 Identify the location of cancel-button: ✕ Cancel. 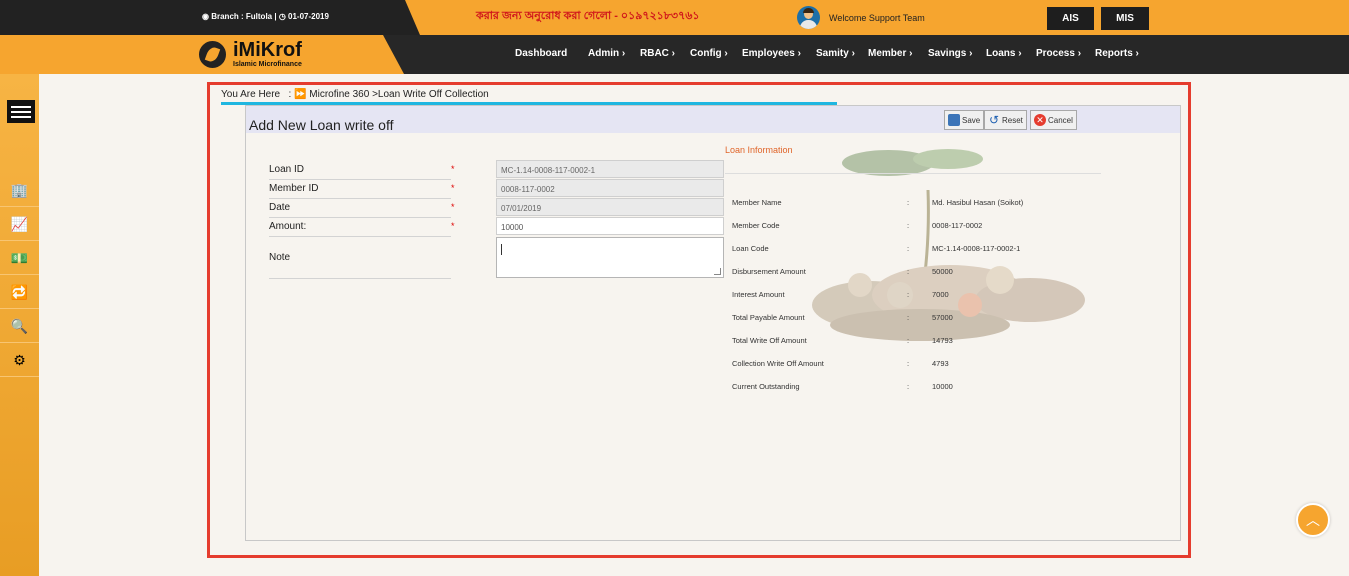
(1053, 120).